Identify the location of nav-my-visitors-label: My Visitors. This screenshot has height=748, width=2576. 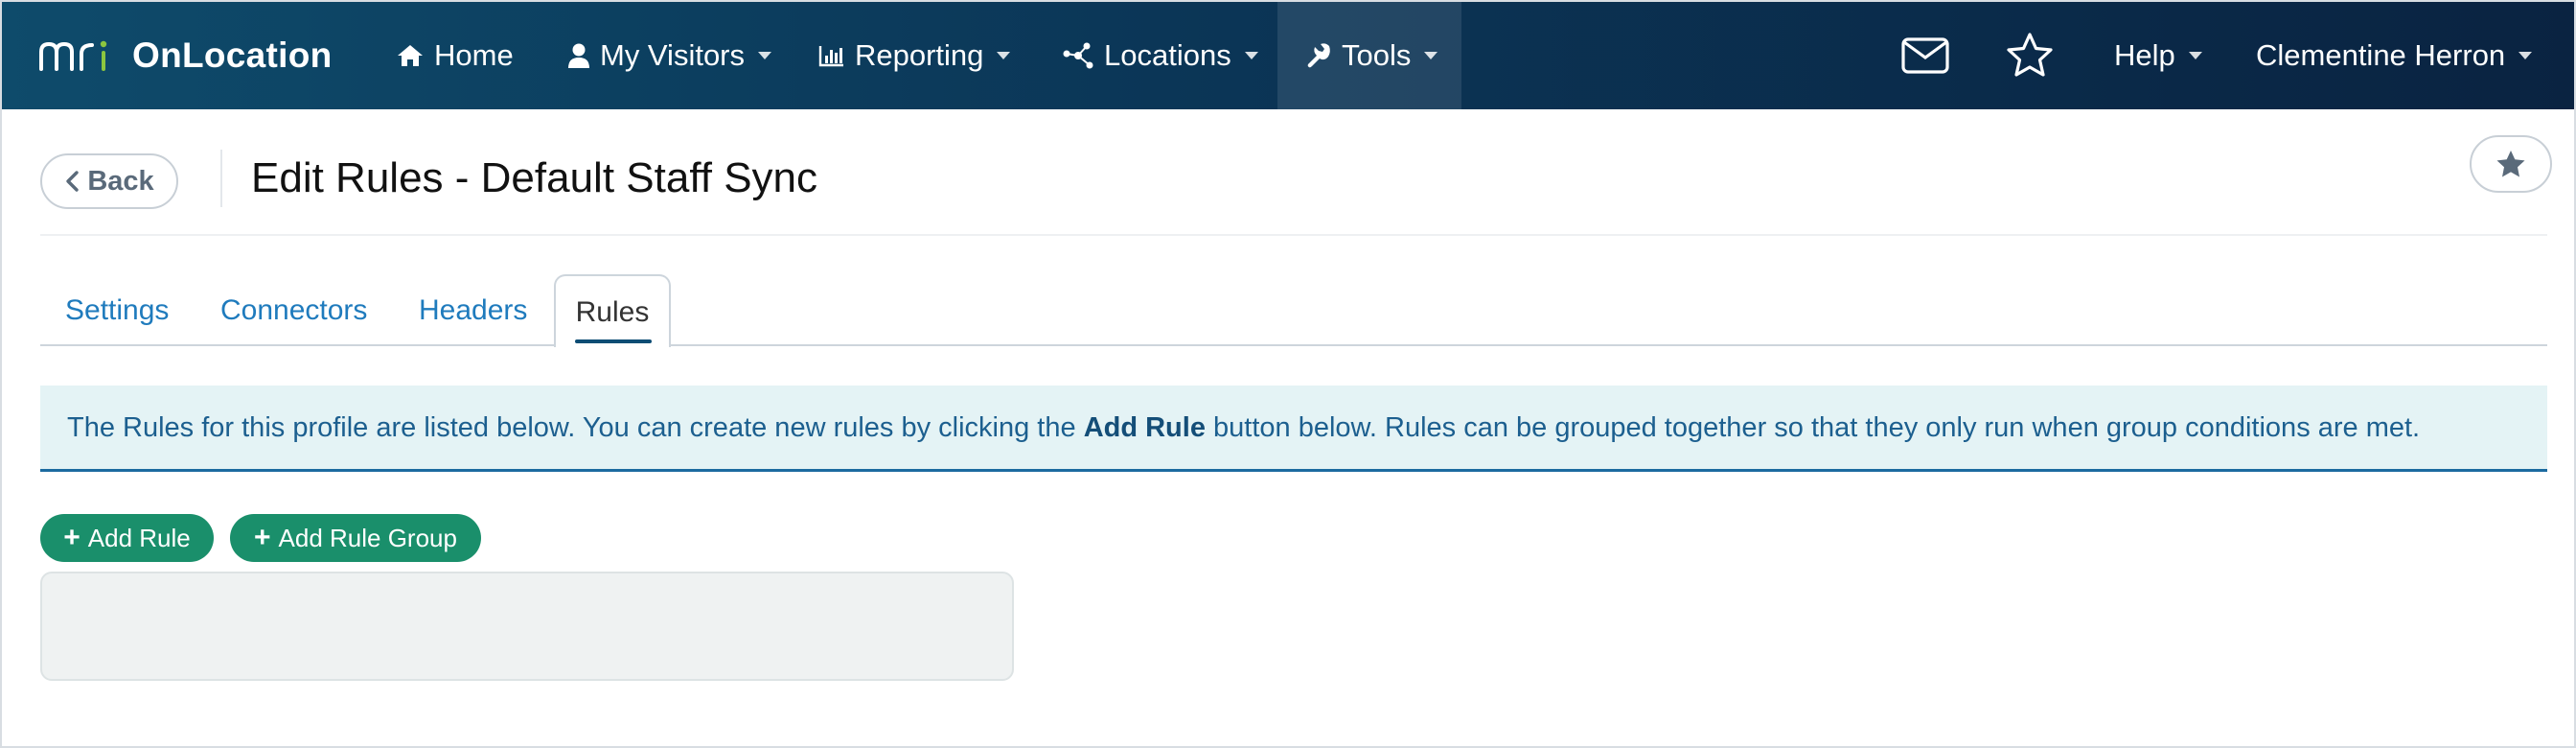
(673, 55).